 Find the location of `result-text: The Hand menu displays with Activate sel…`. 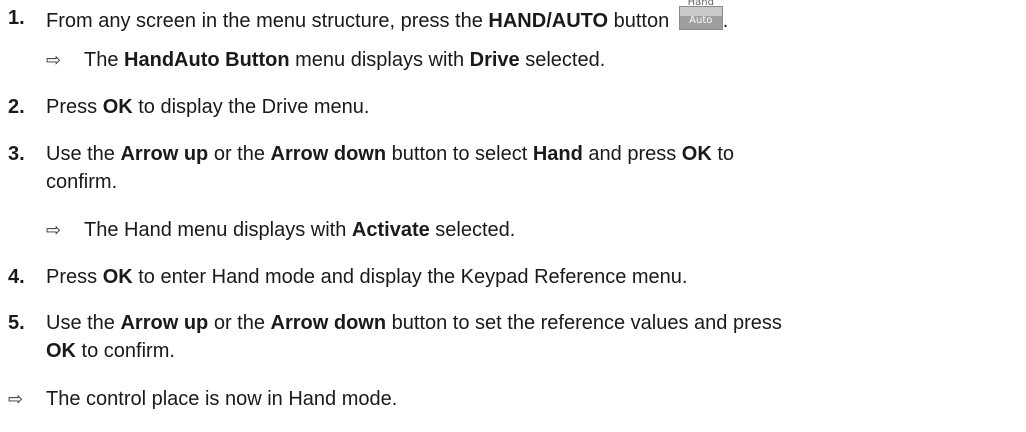

result-text: The Hand menu displays with Activate sel… is located at coordinates (300, 230).